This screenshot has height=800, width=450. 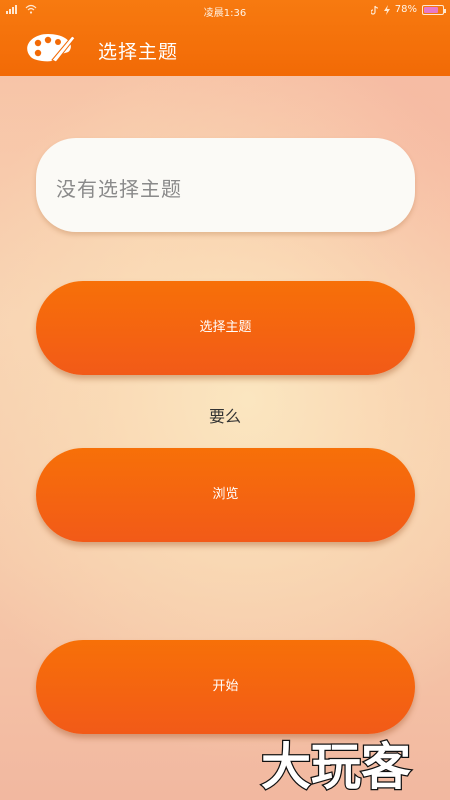 I want to click on watermark-logo: 大玩客, so click(x=336, y=766).